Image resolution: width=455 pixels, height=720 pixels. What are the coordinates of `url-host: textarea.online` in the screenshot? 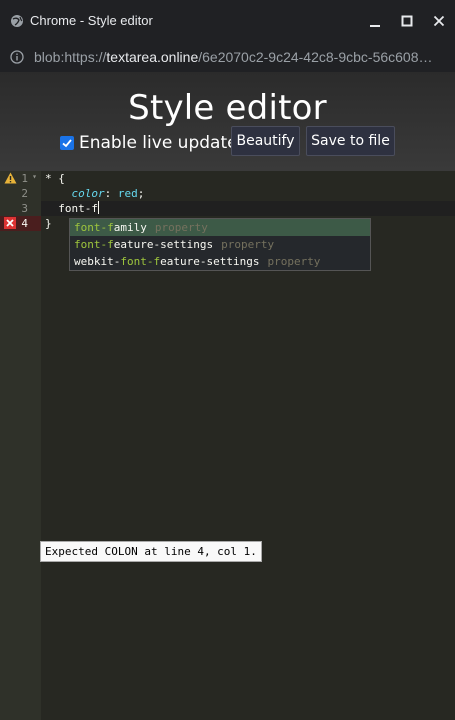 It's located at (152, 57).